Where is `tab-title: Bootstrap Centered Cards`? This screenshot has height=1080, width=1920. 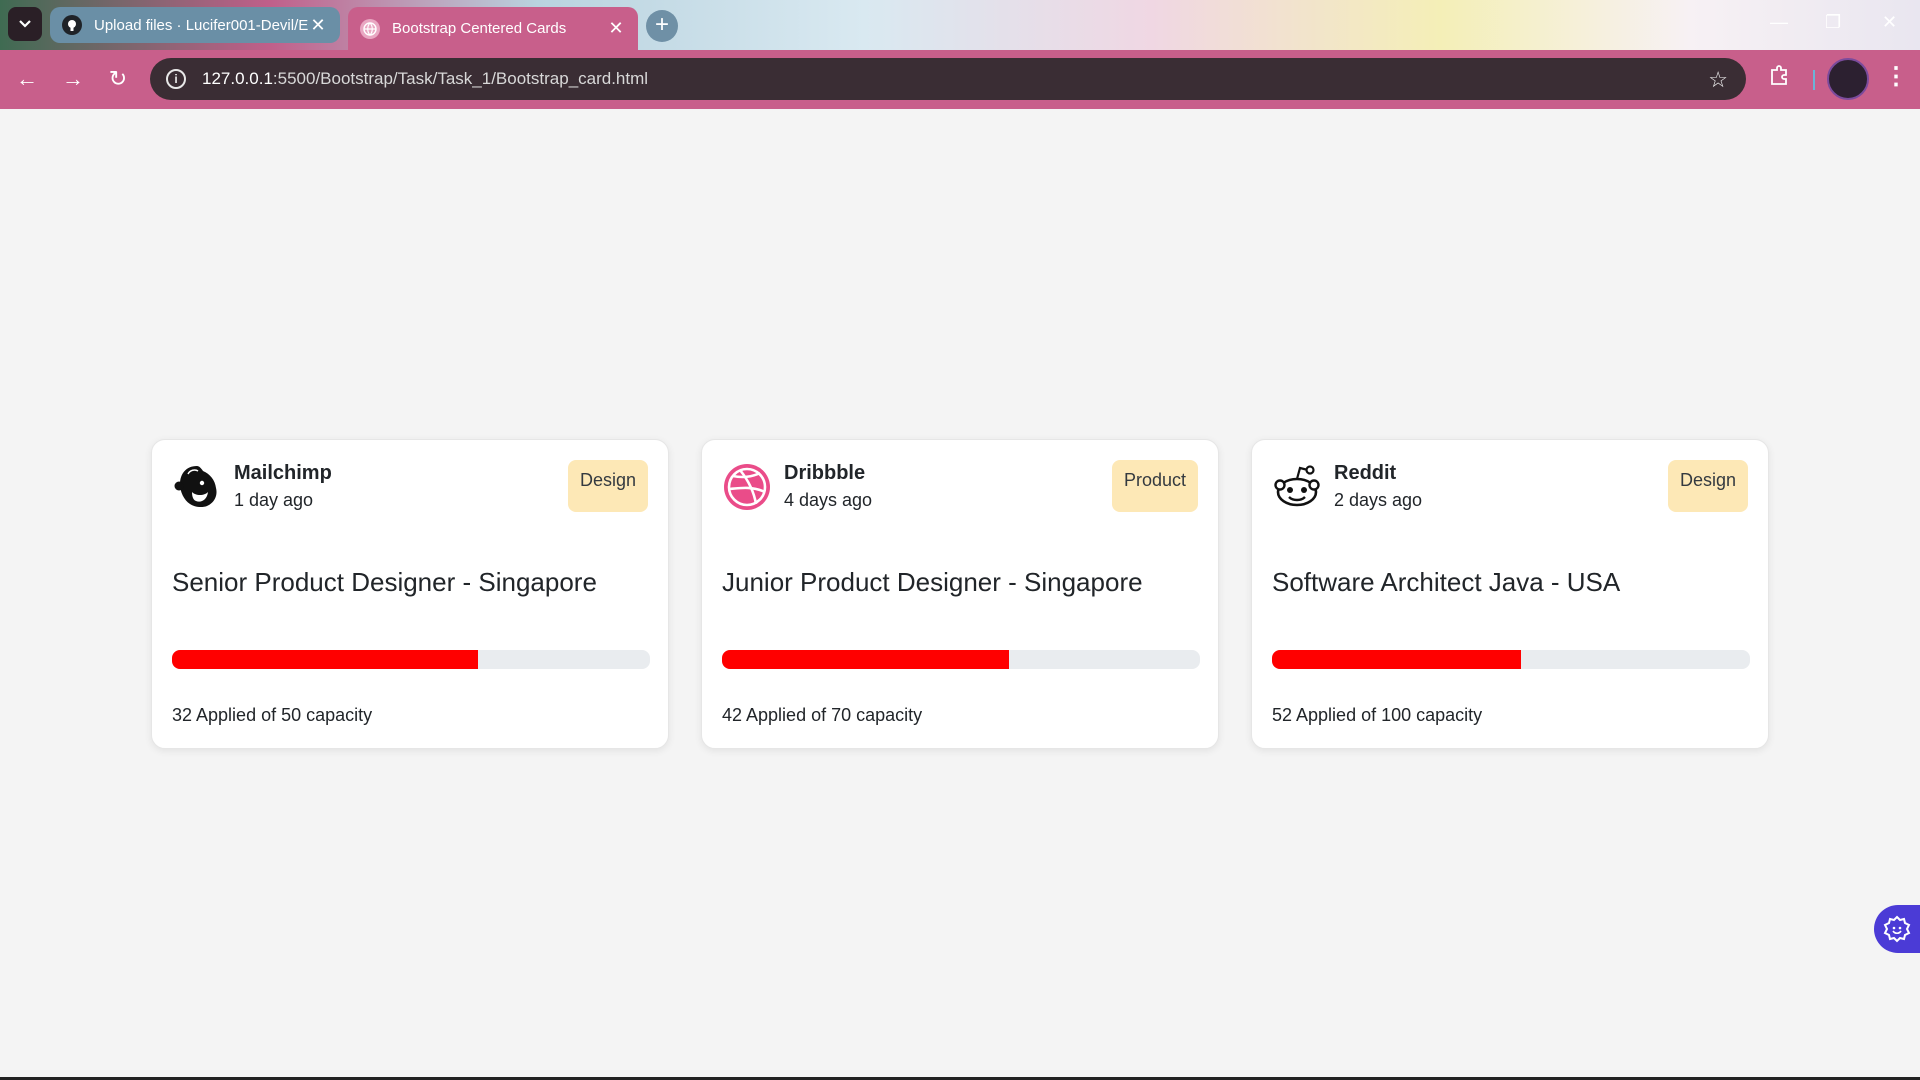 tab-title: Bootstrap Centered Cards is located at coordinates (479, 28).